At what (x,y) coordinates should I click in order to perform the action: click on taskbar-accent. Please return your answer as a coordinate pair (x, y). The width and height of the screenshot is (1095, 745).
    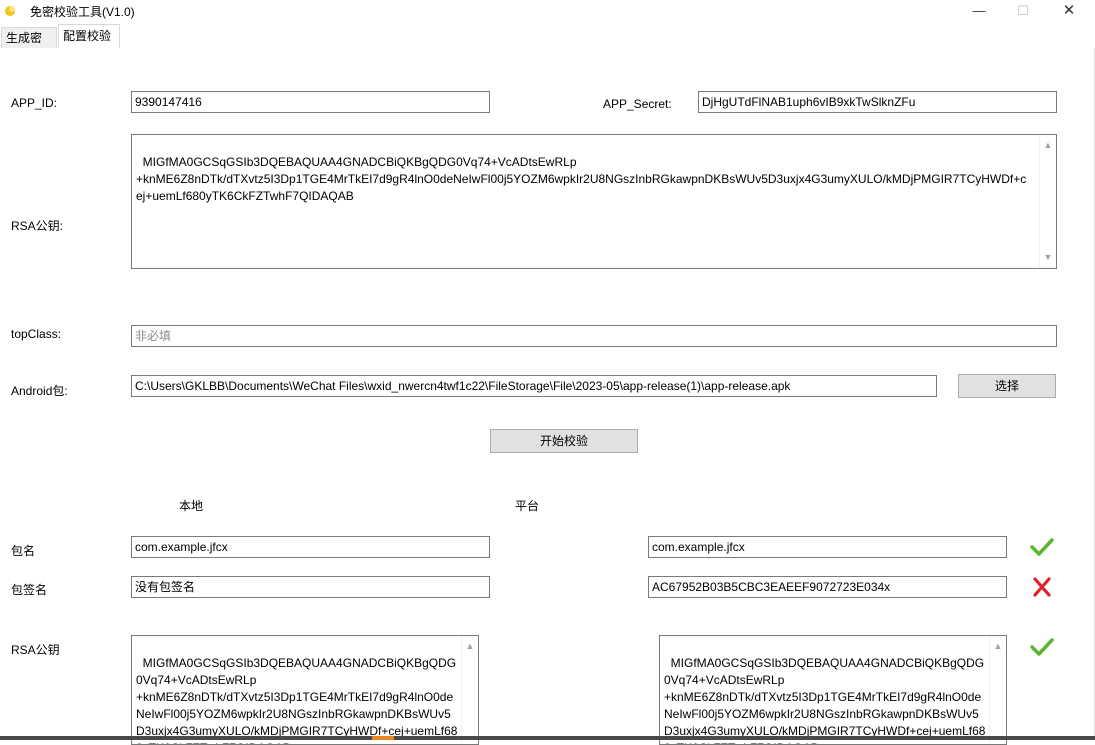
    Looking at the image, I should click on (383, 738).